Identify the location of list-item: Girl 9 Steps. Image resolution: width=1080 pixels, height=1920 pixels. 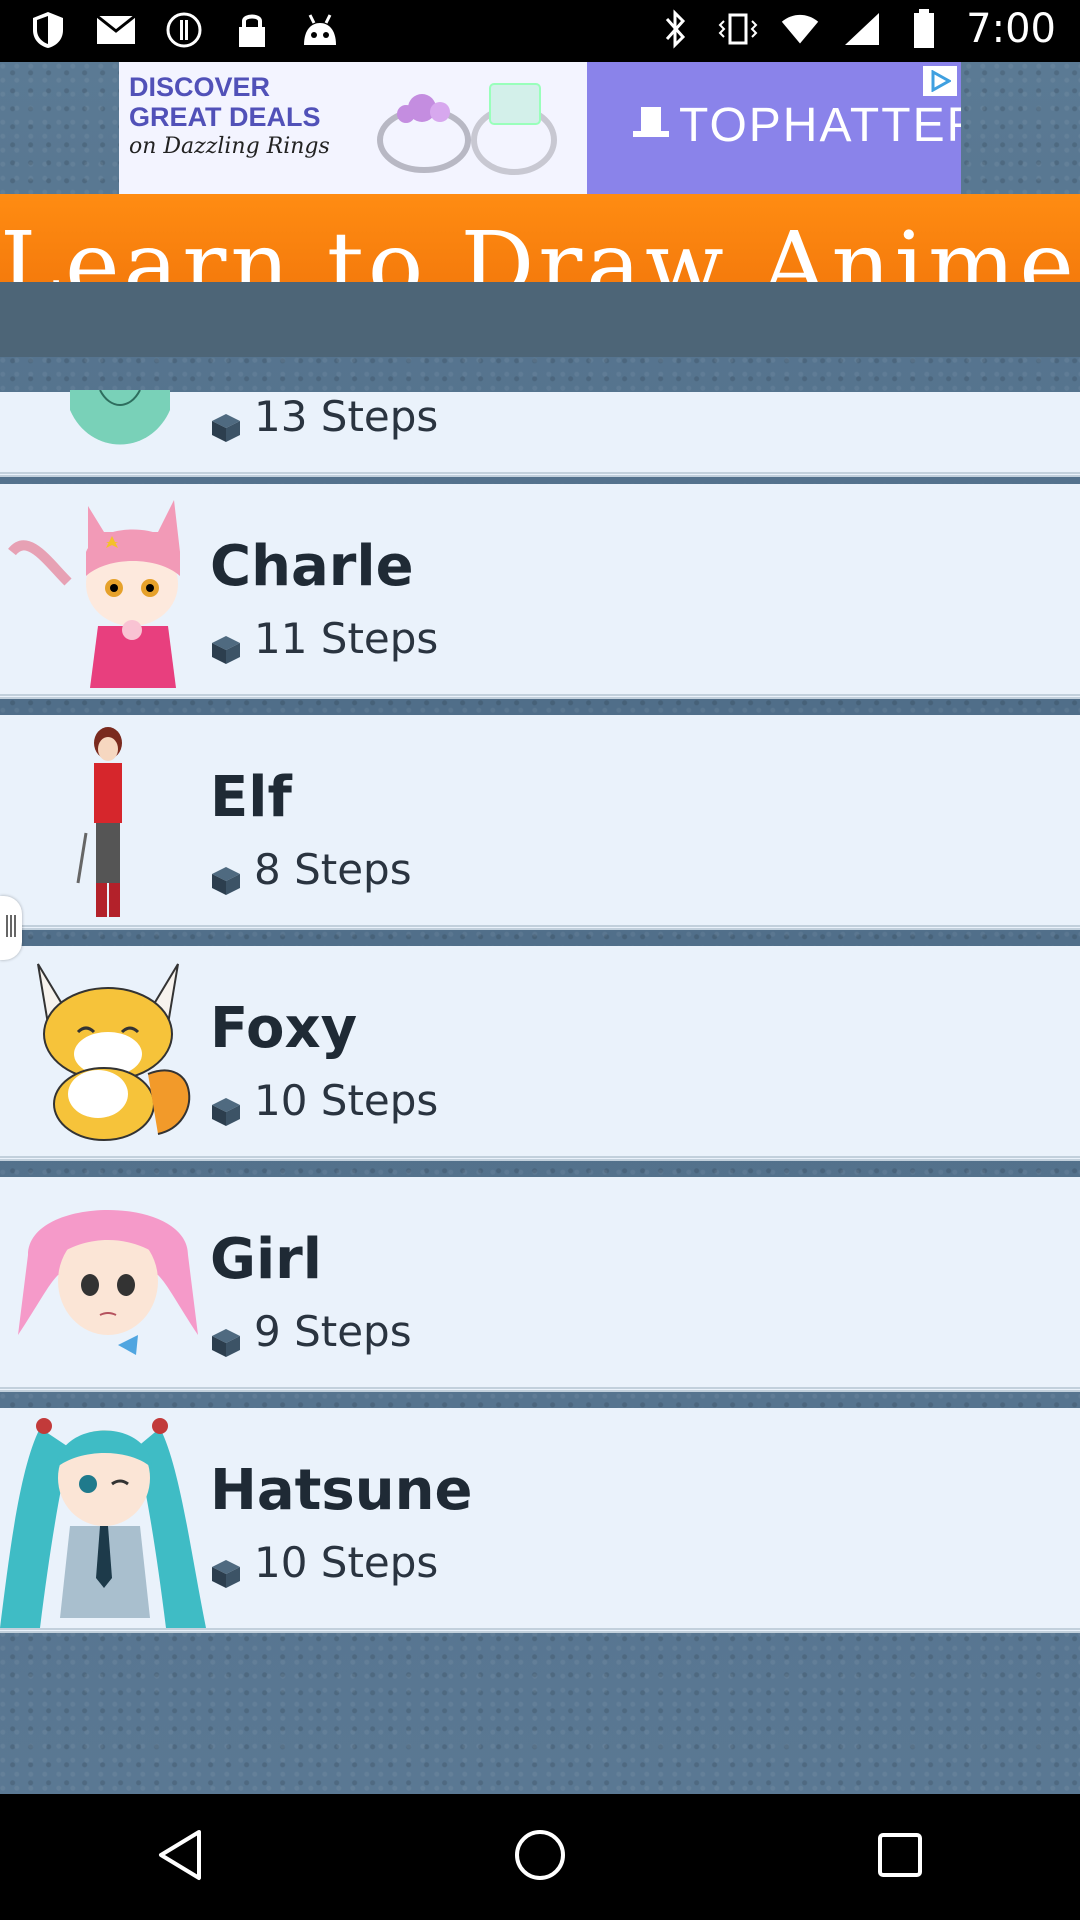
(540, 1284).